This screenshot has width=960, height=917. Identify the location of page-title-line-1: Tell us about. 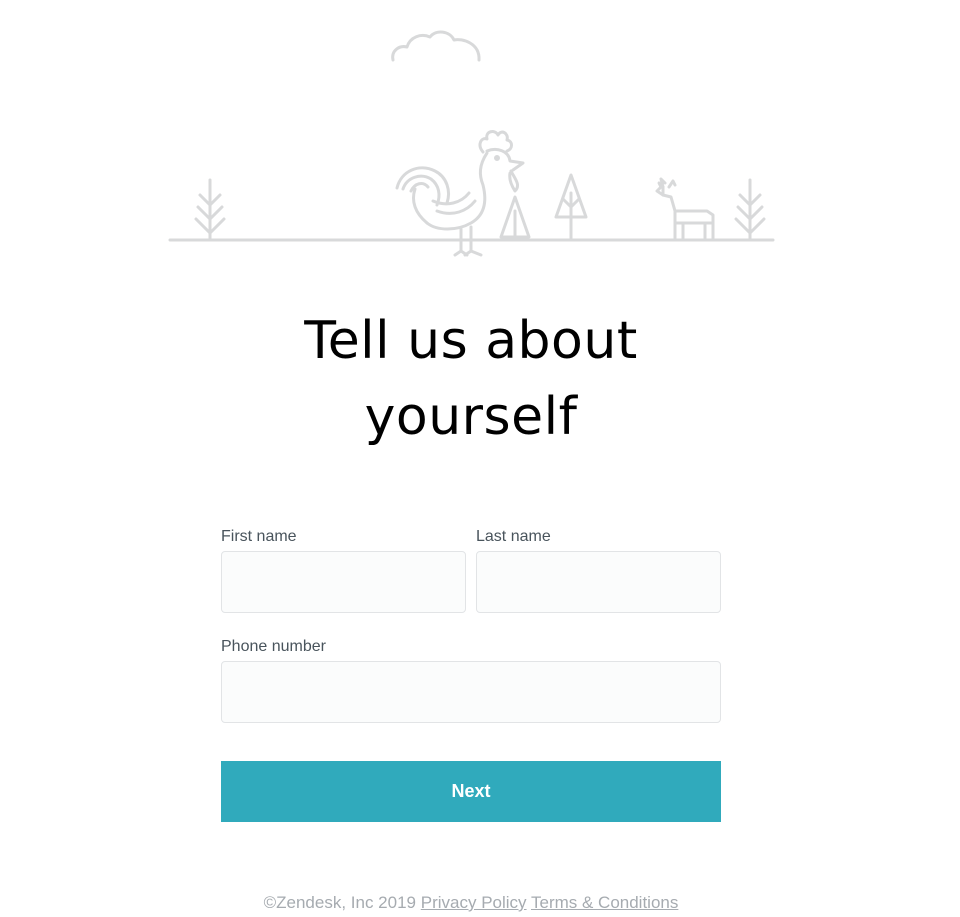
(471, 341).